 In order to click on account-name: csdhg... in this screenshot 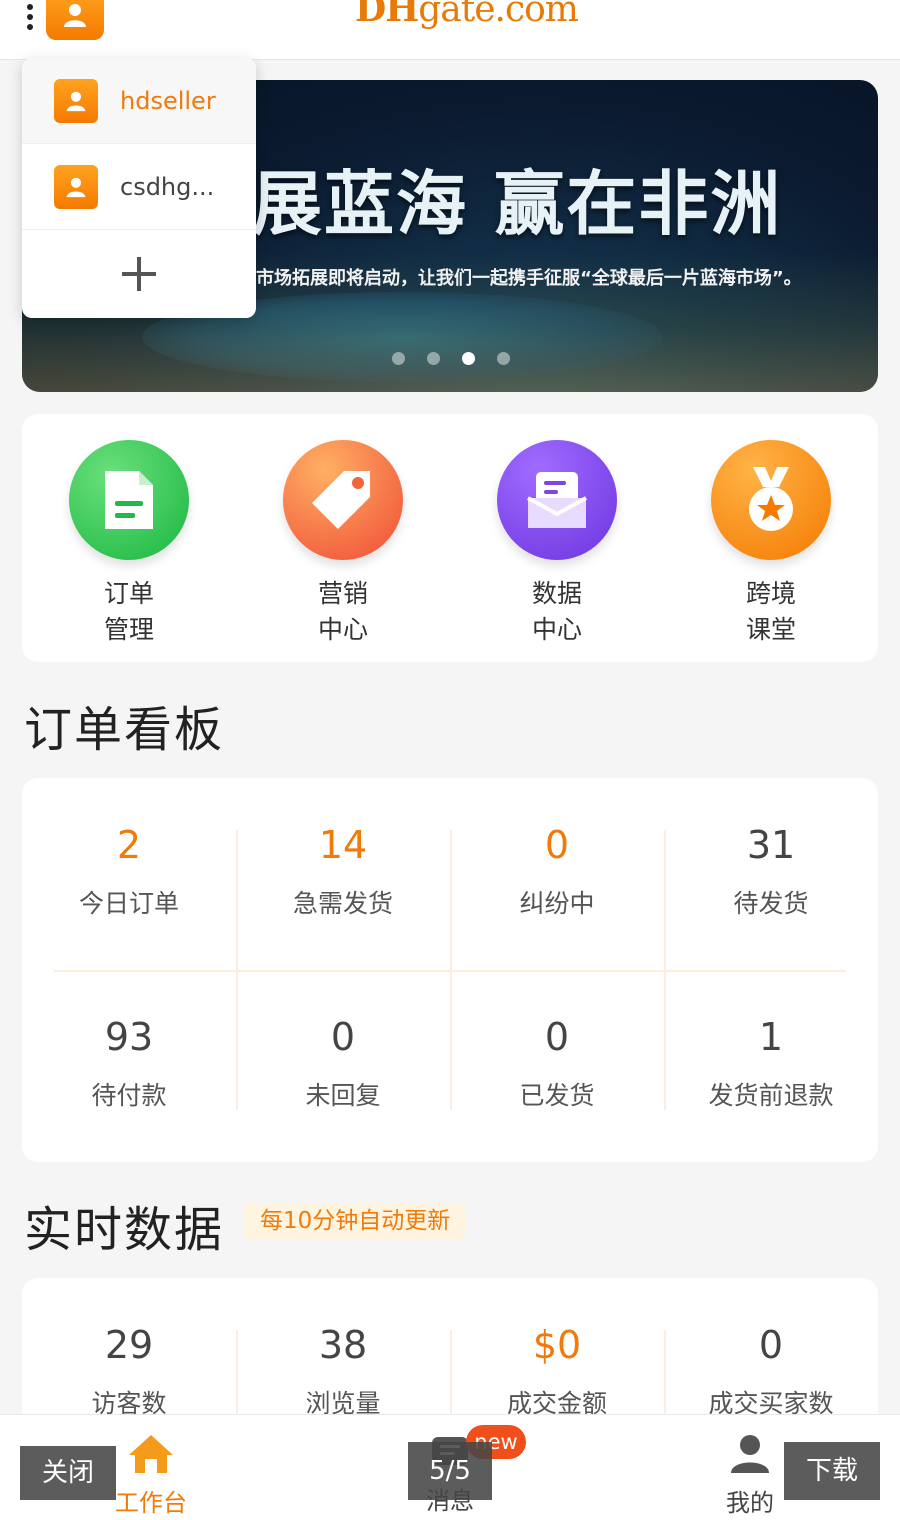, I will do `click(167, 186)`.